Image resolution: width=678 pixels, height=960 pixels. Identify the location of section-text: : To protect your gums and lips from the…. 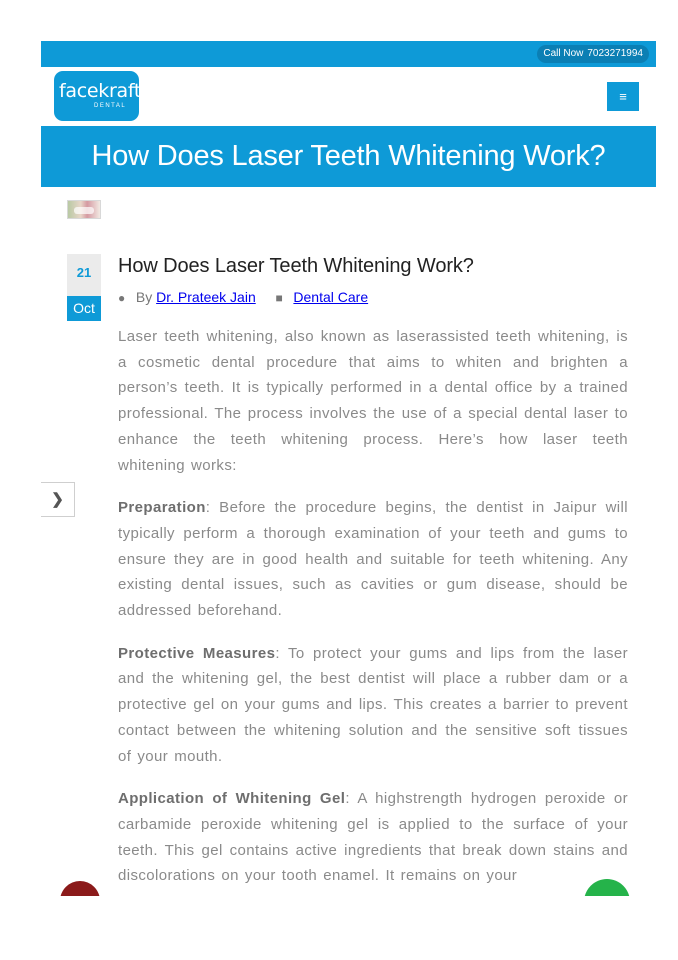
(373, 704).